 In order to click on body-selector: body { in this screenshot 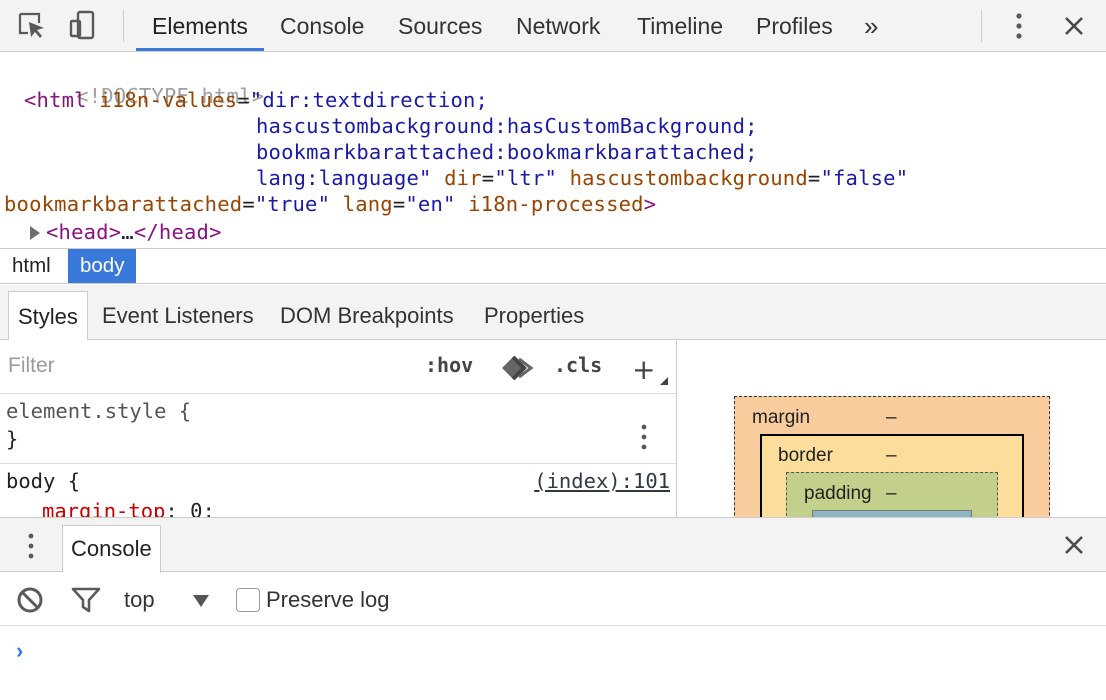, I will do `click(43, 481)`.